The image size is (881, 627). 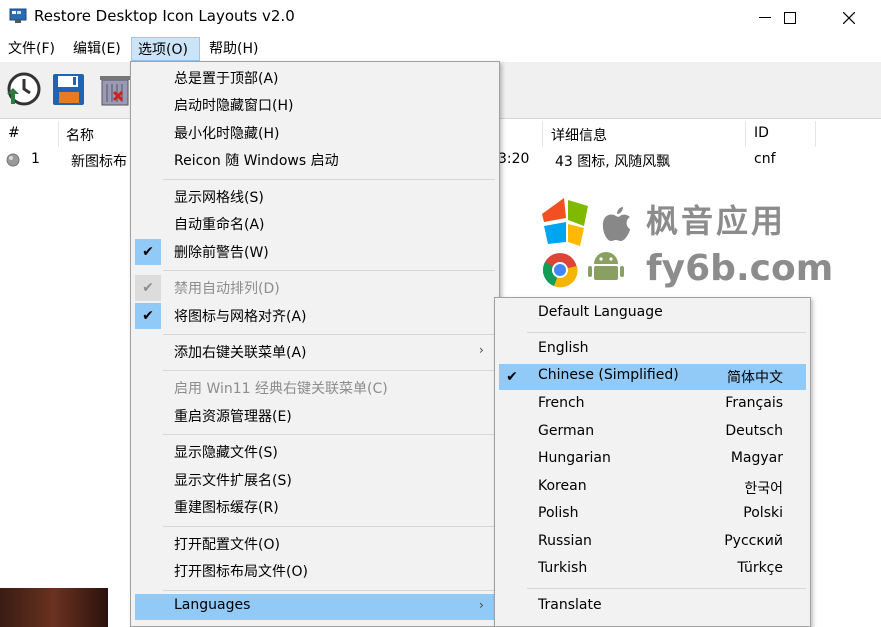 What do you see at coordinates (315, 544) in the screenshot?
I see `menu-item-open-config: 打开配置文件(O)` at bounding box center [315, 544].